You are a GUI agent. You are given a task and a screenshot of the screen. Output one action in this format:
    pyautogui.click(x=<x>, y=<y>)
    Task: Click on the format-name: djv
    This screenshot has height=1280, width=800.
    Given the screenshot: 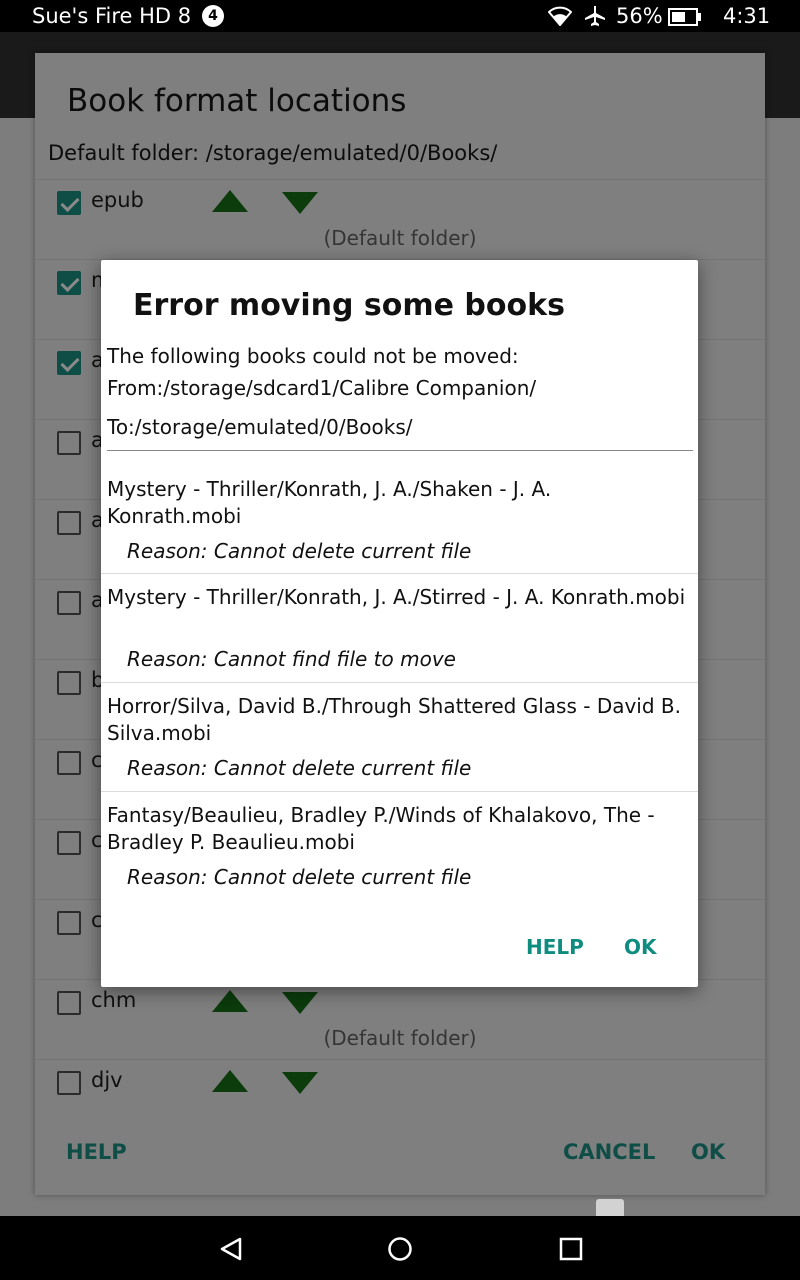 What is the action you would take?
    pyautogui.click(x=107, y=1080)
    